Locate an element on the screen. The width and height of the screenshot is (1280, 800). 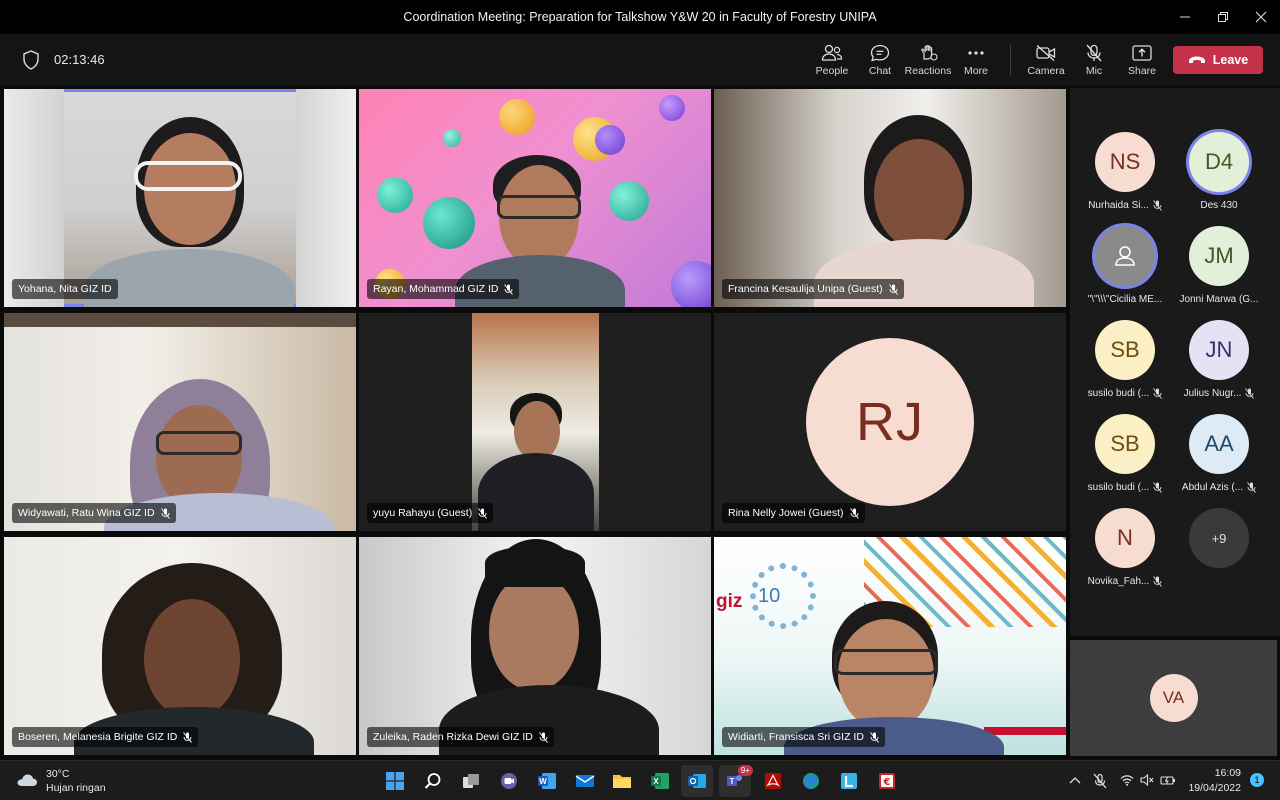
teams-chat-button is located at coordinates (509, 781).